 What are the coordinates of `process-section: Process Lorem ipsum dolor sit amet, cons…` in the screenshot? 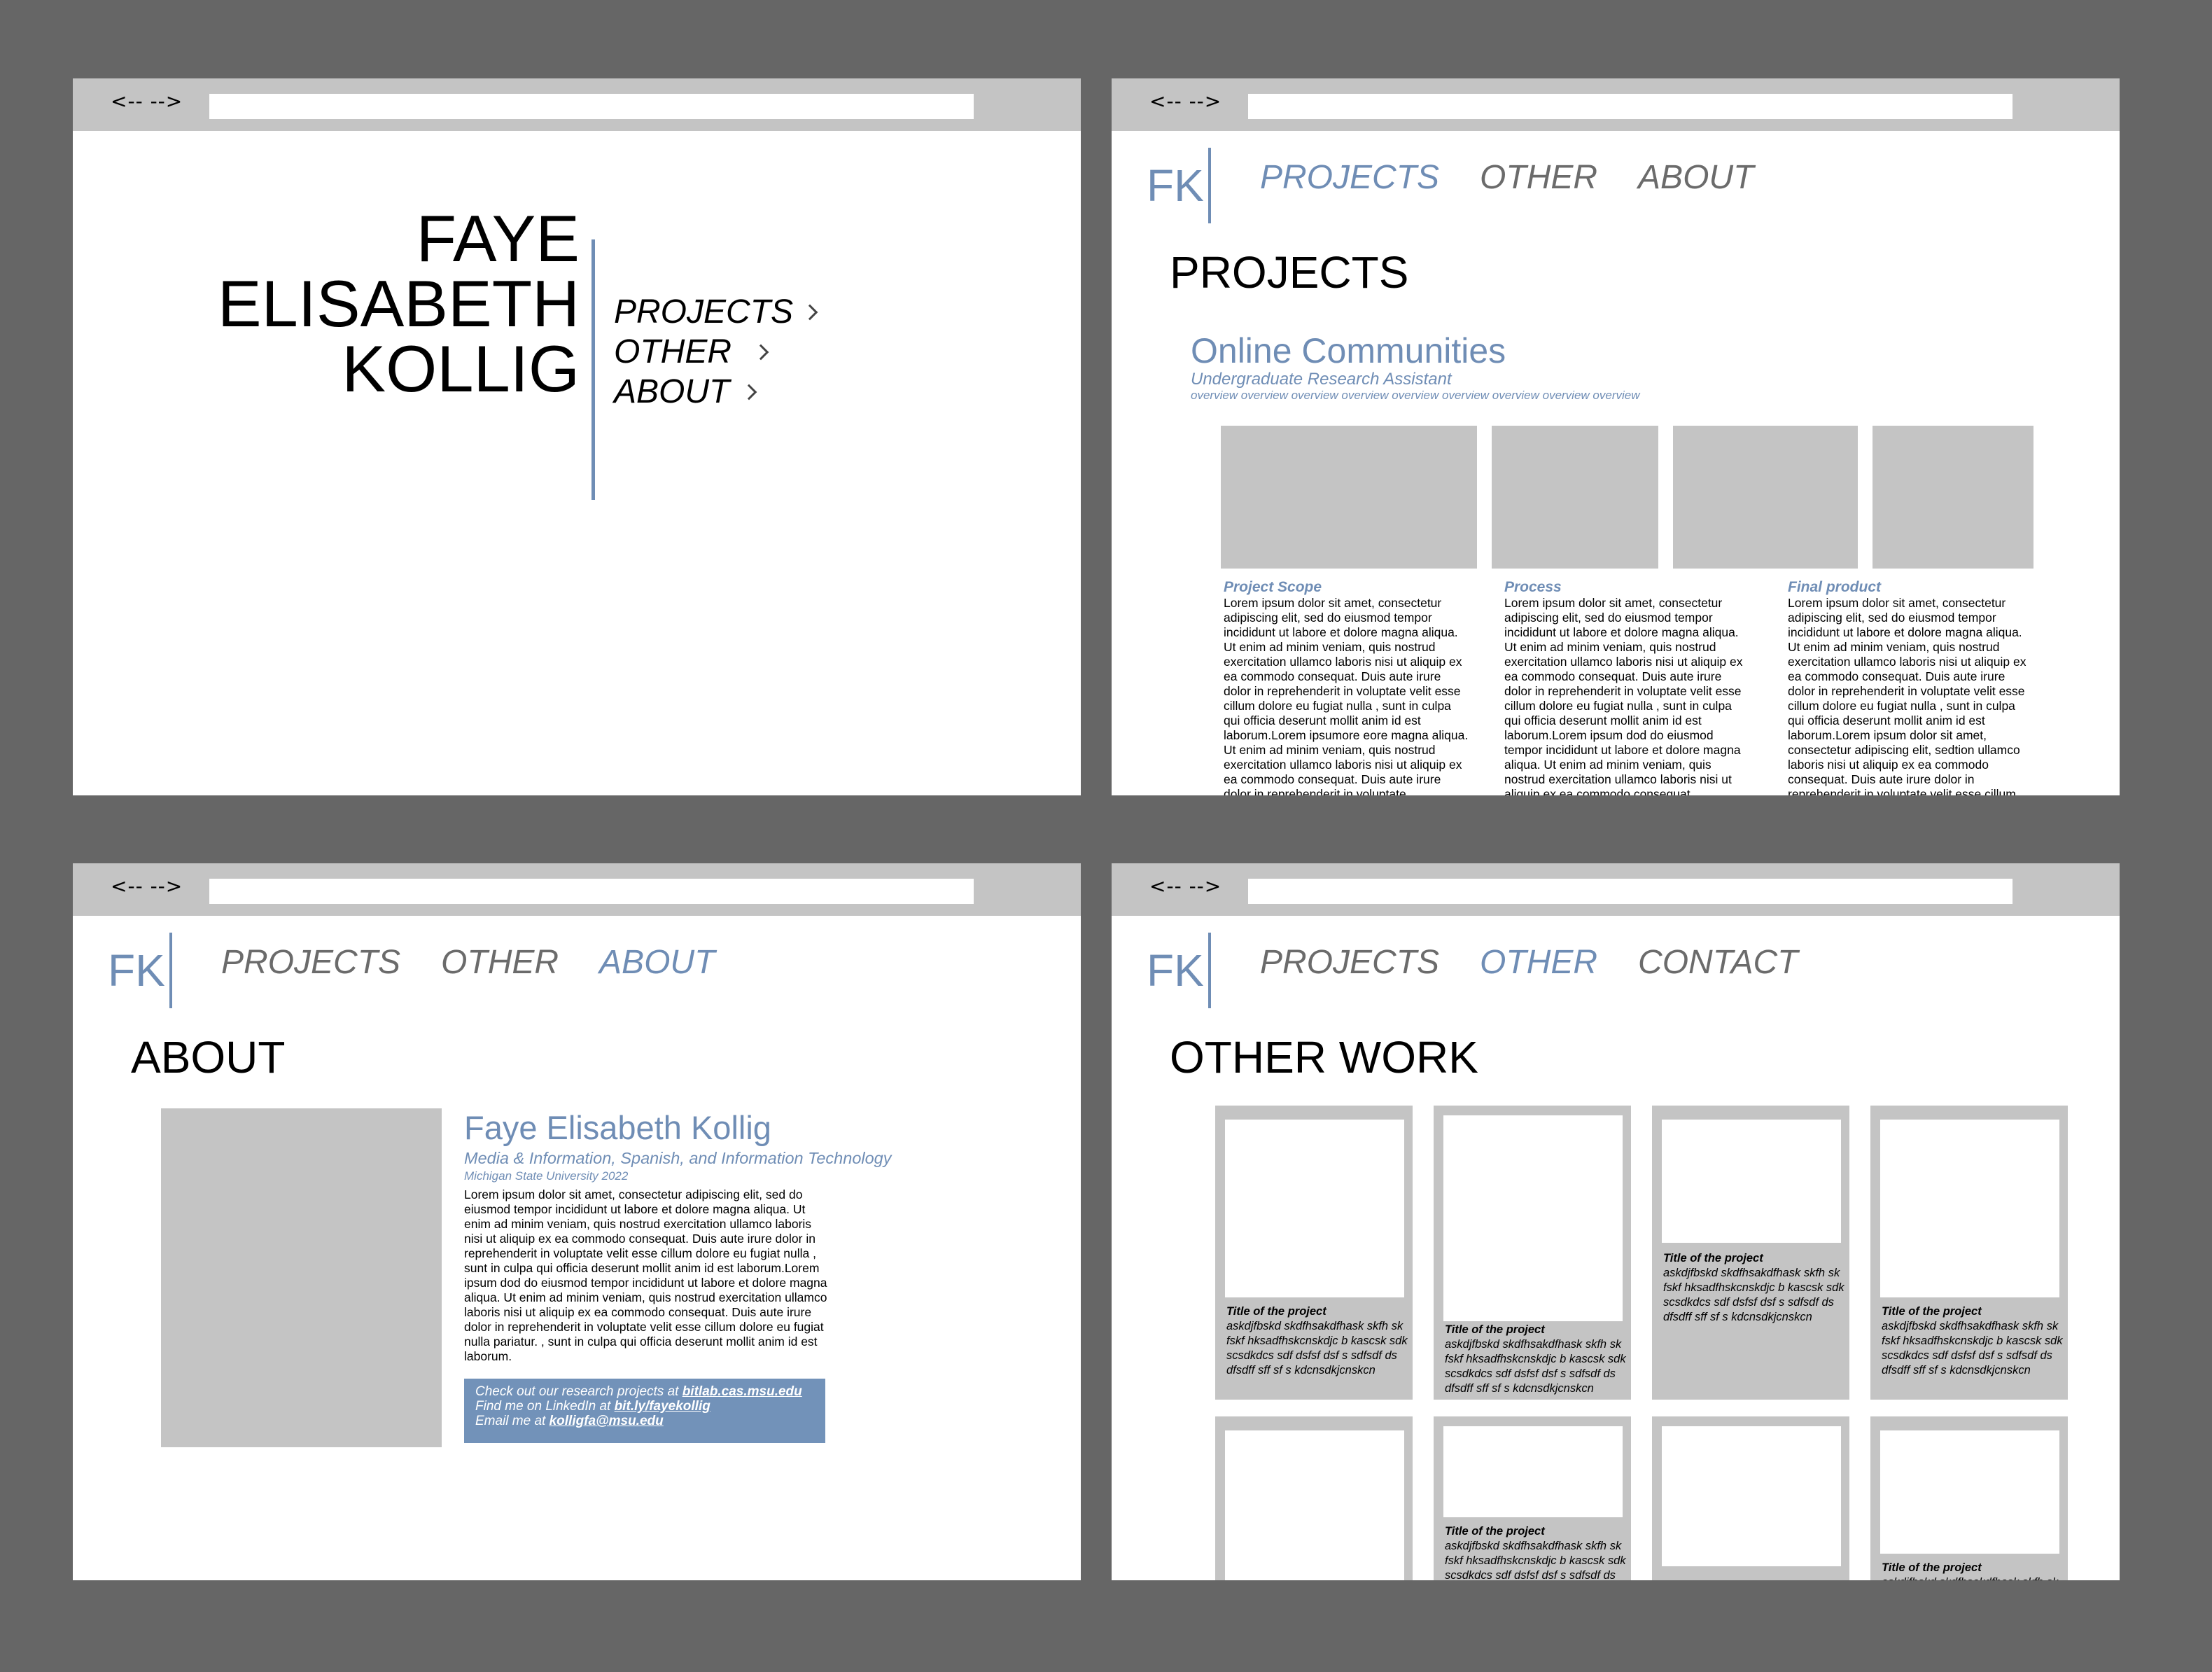 It's located at (1626, 687).